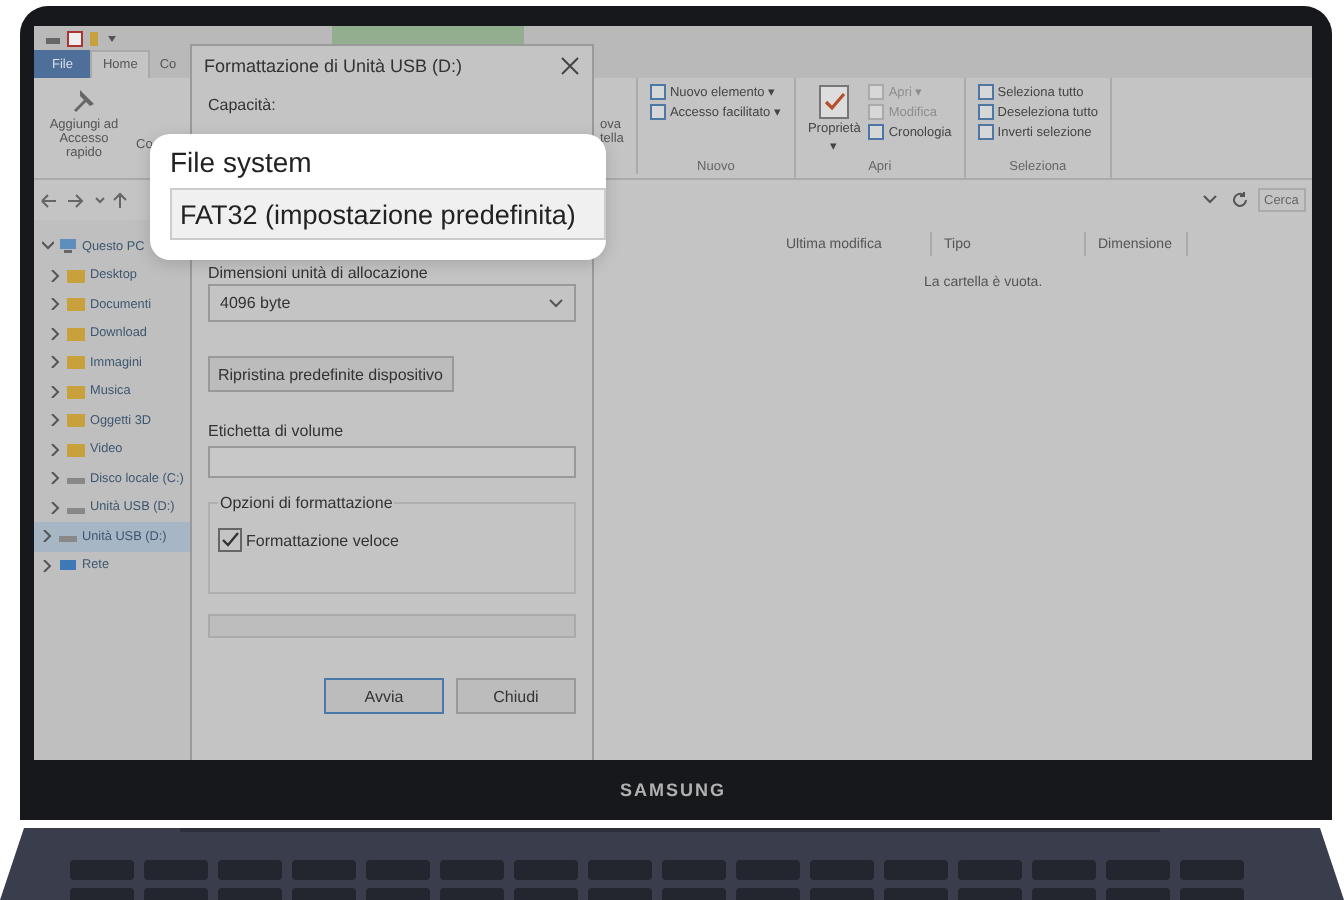  I want to click on refresh-icon, so click(1240, 200).